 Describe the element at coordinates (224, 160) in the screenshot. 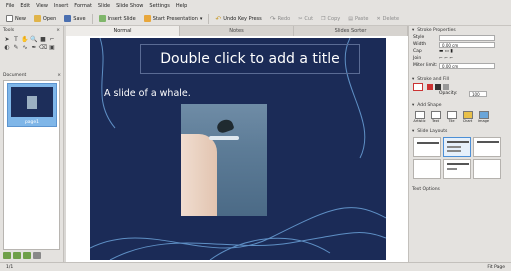

I see `whale-image` at that location.